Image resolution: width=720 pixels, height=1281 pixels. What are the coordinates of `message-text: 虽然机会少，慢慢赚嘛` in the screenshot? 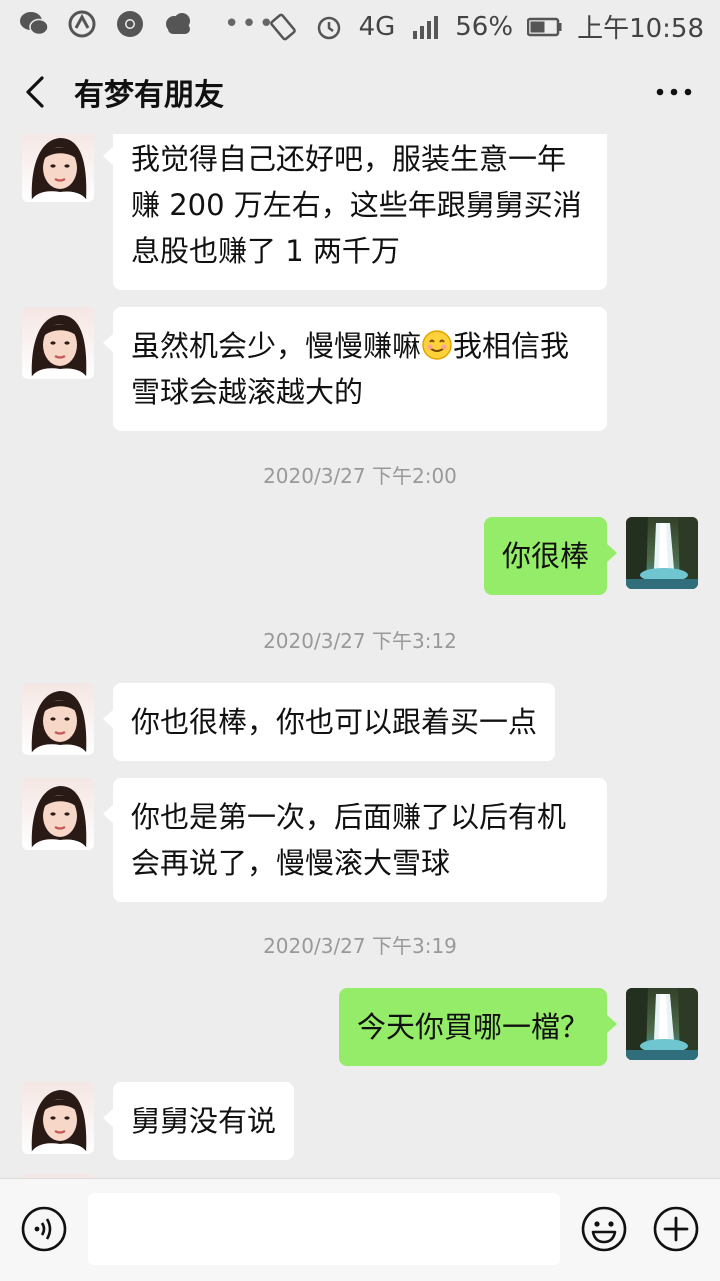 It's located at (276, 346).